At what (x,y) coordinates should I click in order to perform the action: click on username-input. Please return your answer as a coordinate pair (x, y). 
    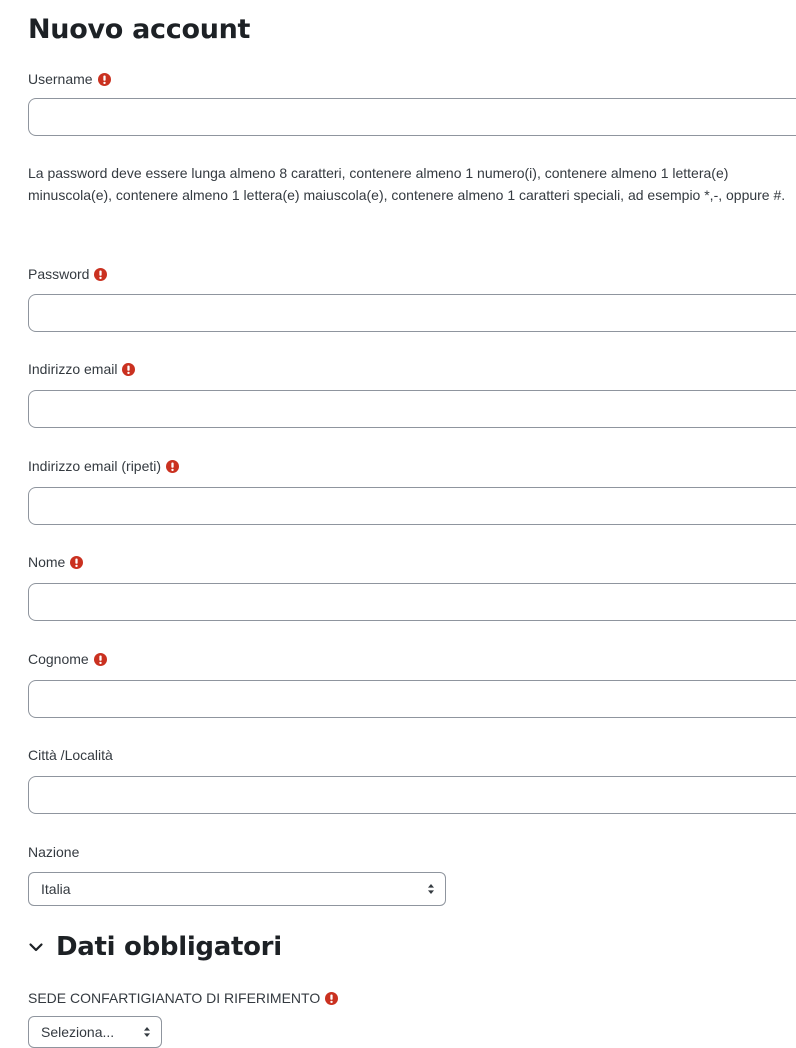
    Looking at the image, I should click on (412, 117).